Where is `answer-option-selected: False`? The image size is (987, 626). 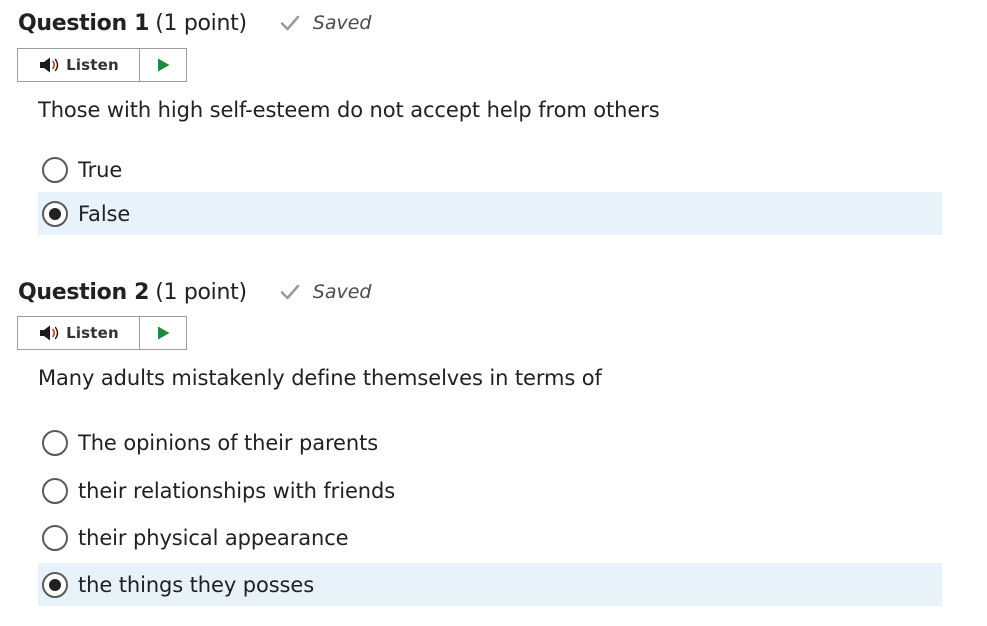 answer-option-selected: False is located at coordinates (490, 213).